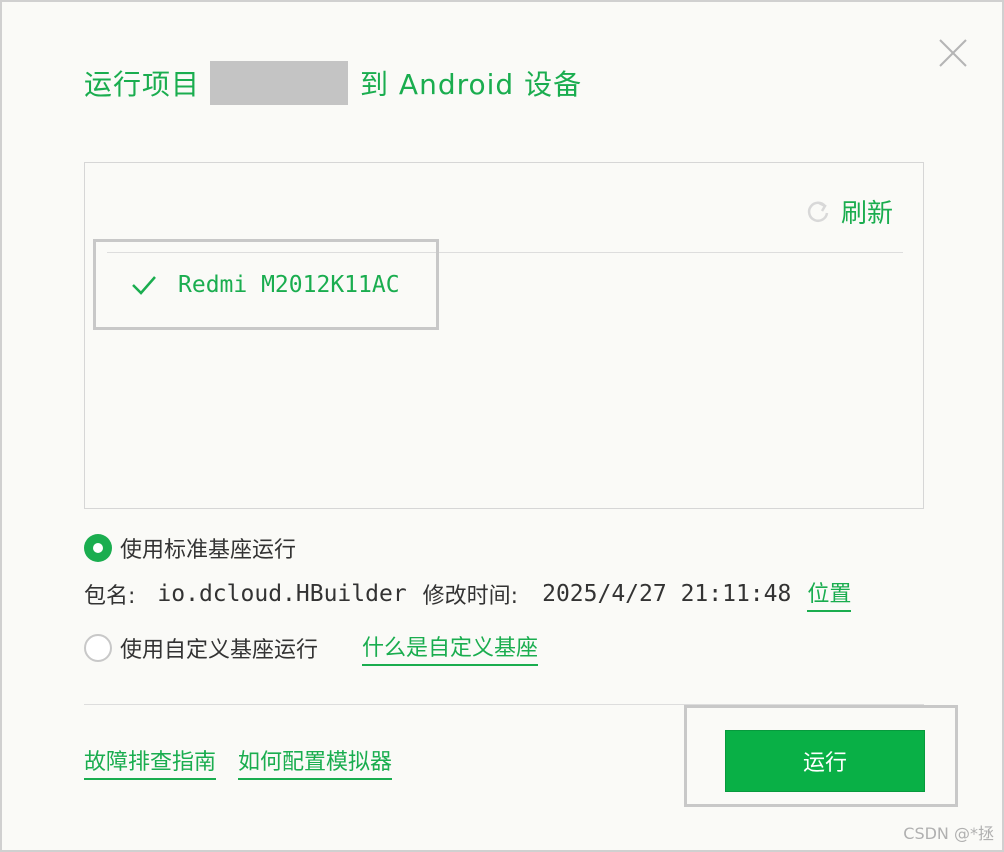  What do you see at coordinates (150, 762) in the screenshot?
I see `troubleshoot-link: 故障排查指南` at bounding box center [150, 762].